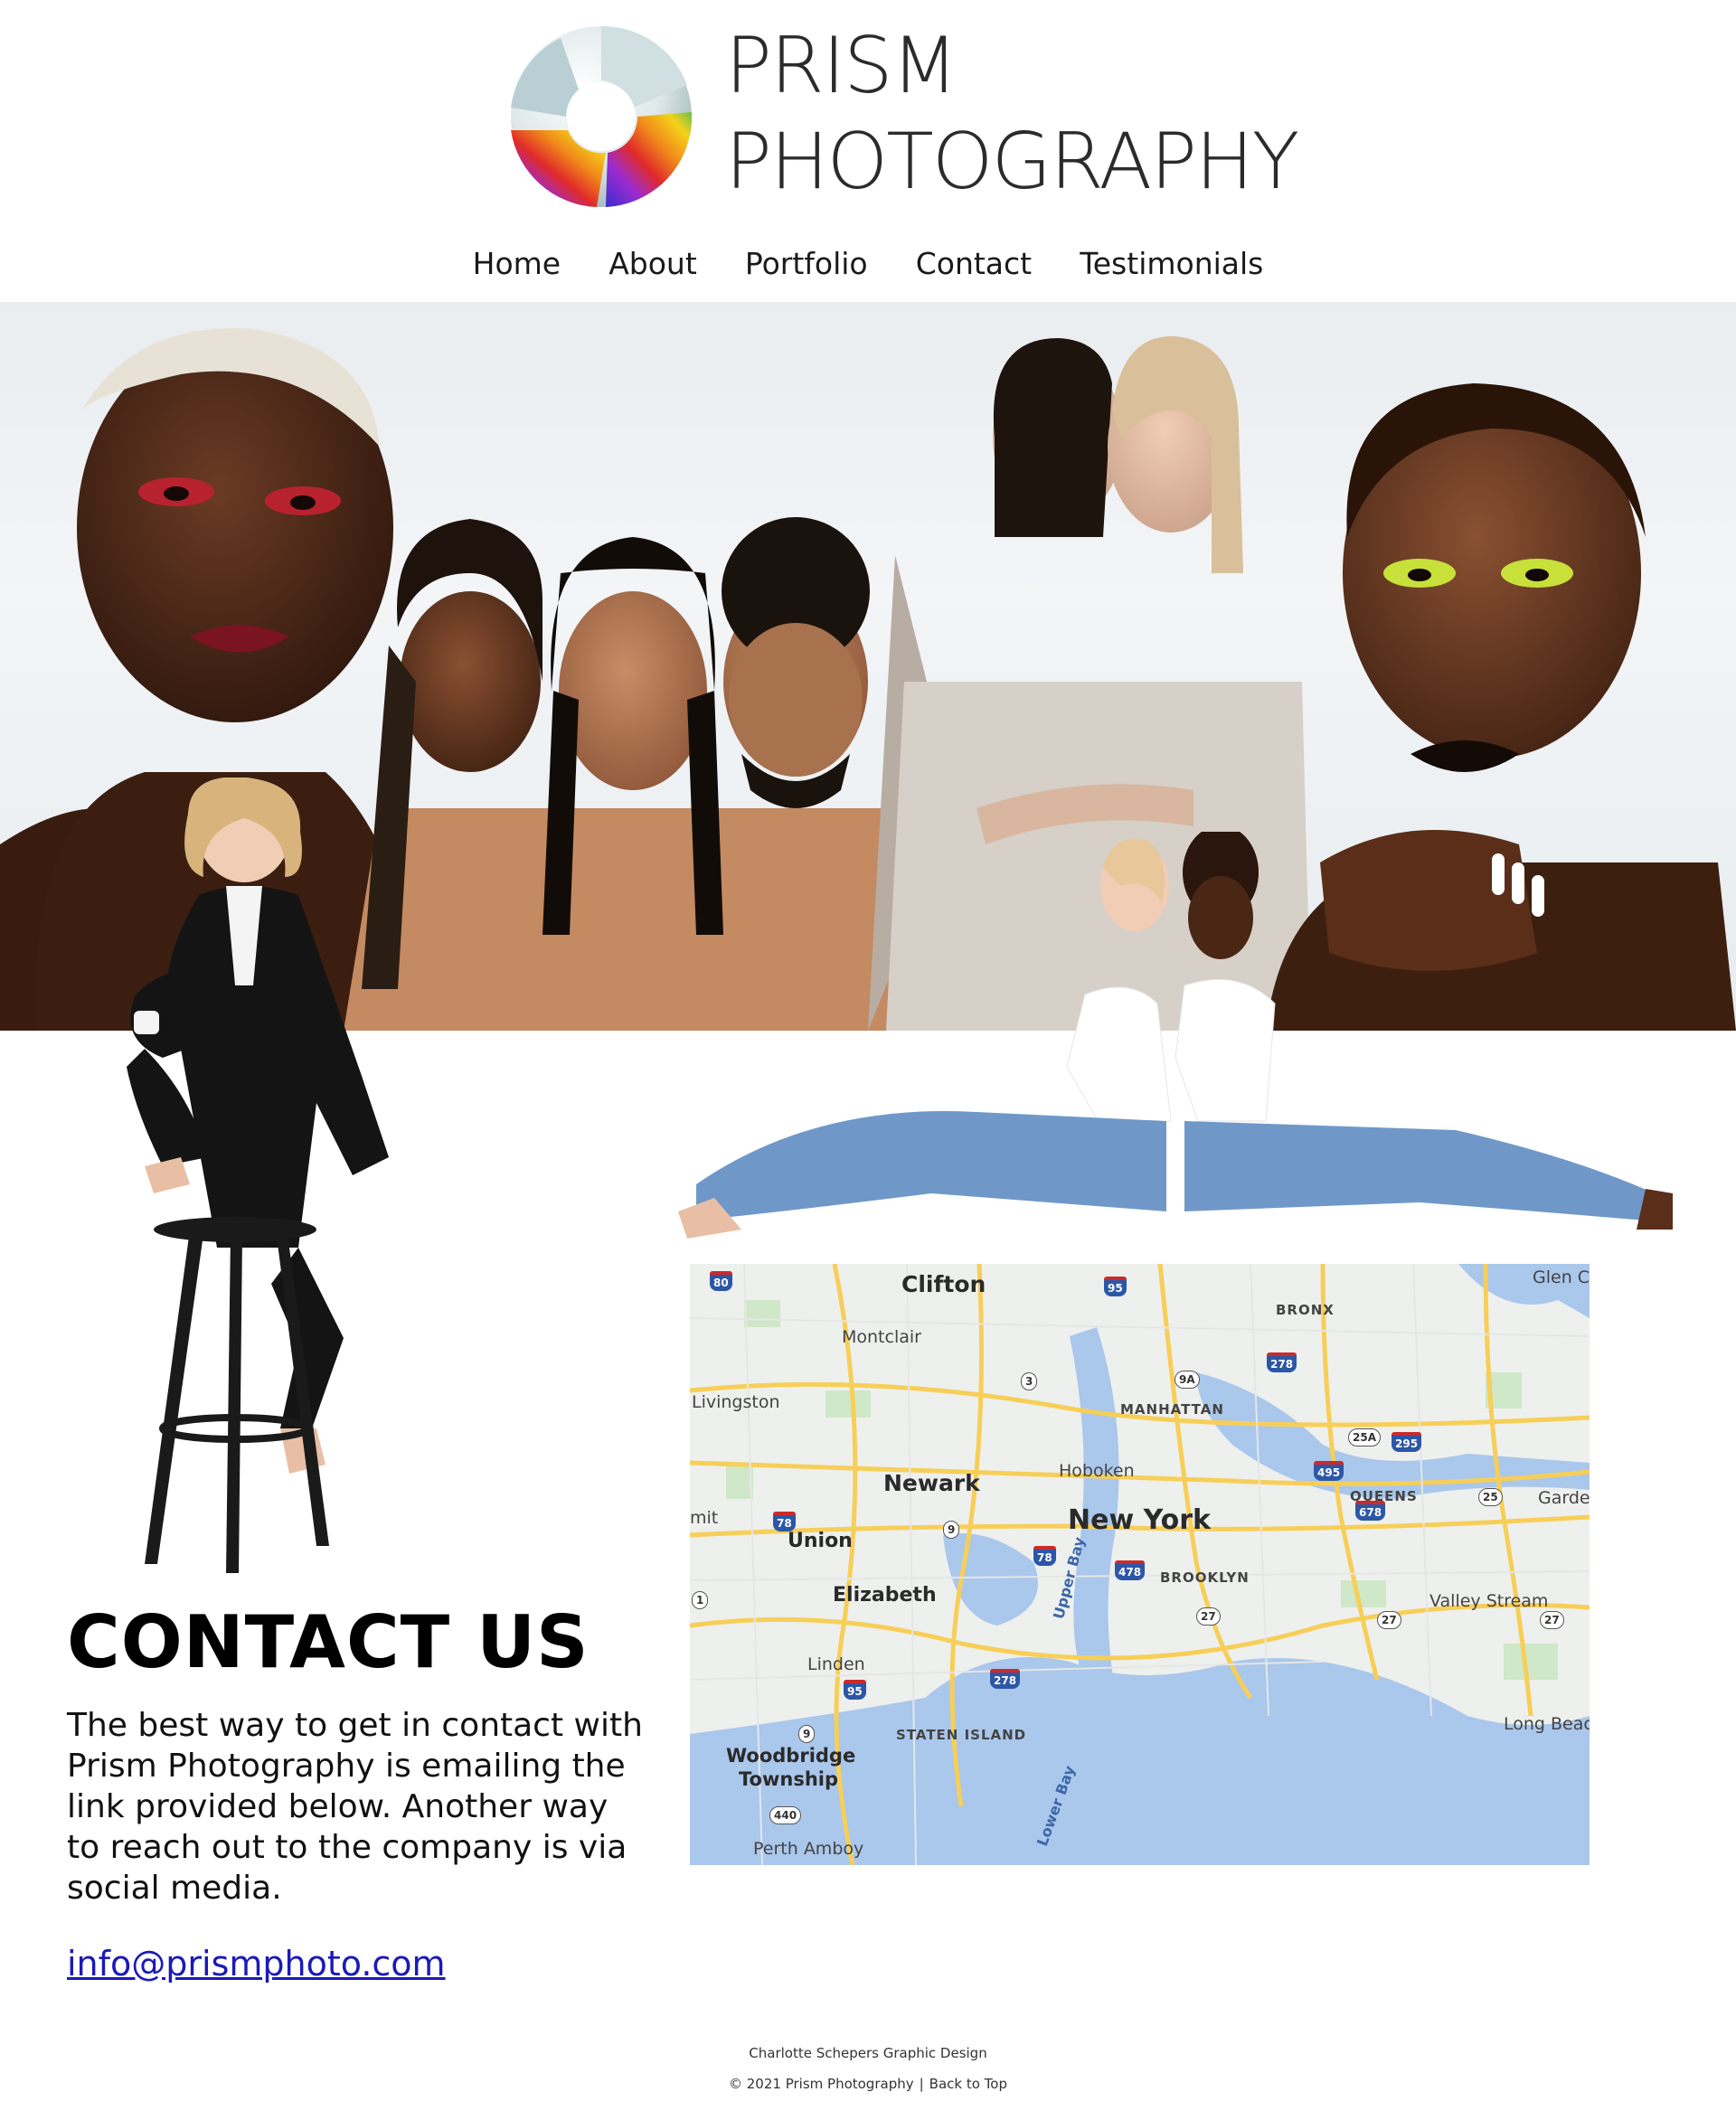  I want to click on photo-two-women-sitting, so click(1175, 1035).